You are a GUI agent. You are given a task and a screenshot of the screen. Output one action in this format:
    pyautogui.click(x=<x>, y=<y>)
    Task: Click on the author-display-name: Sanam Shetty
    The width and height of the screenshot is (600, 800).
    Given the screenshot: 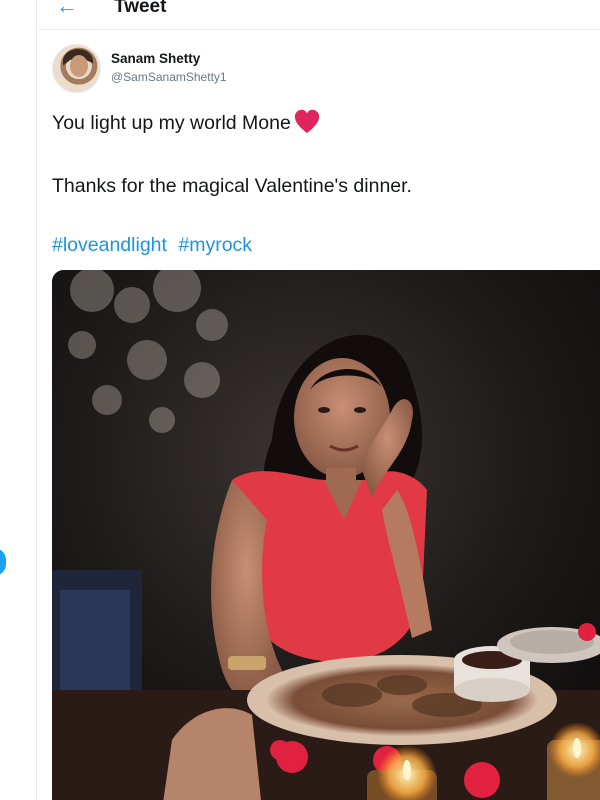 What is the action you would take?
    pyautogui.click(x=155, y=58)
    